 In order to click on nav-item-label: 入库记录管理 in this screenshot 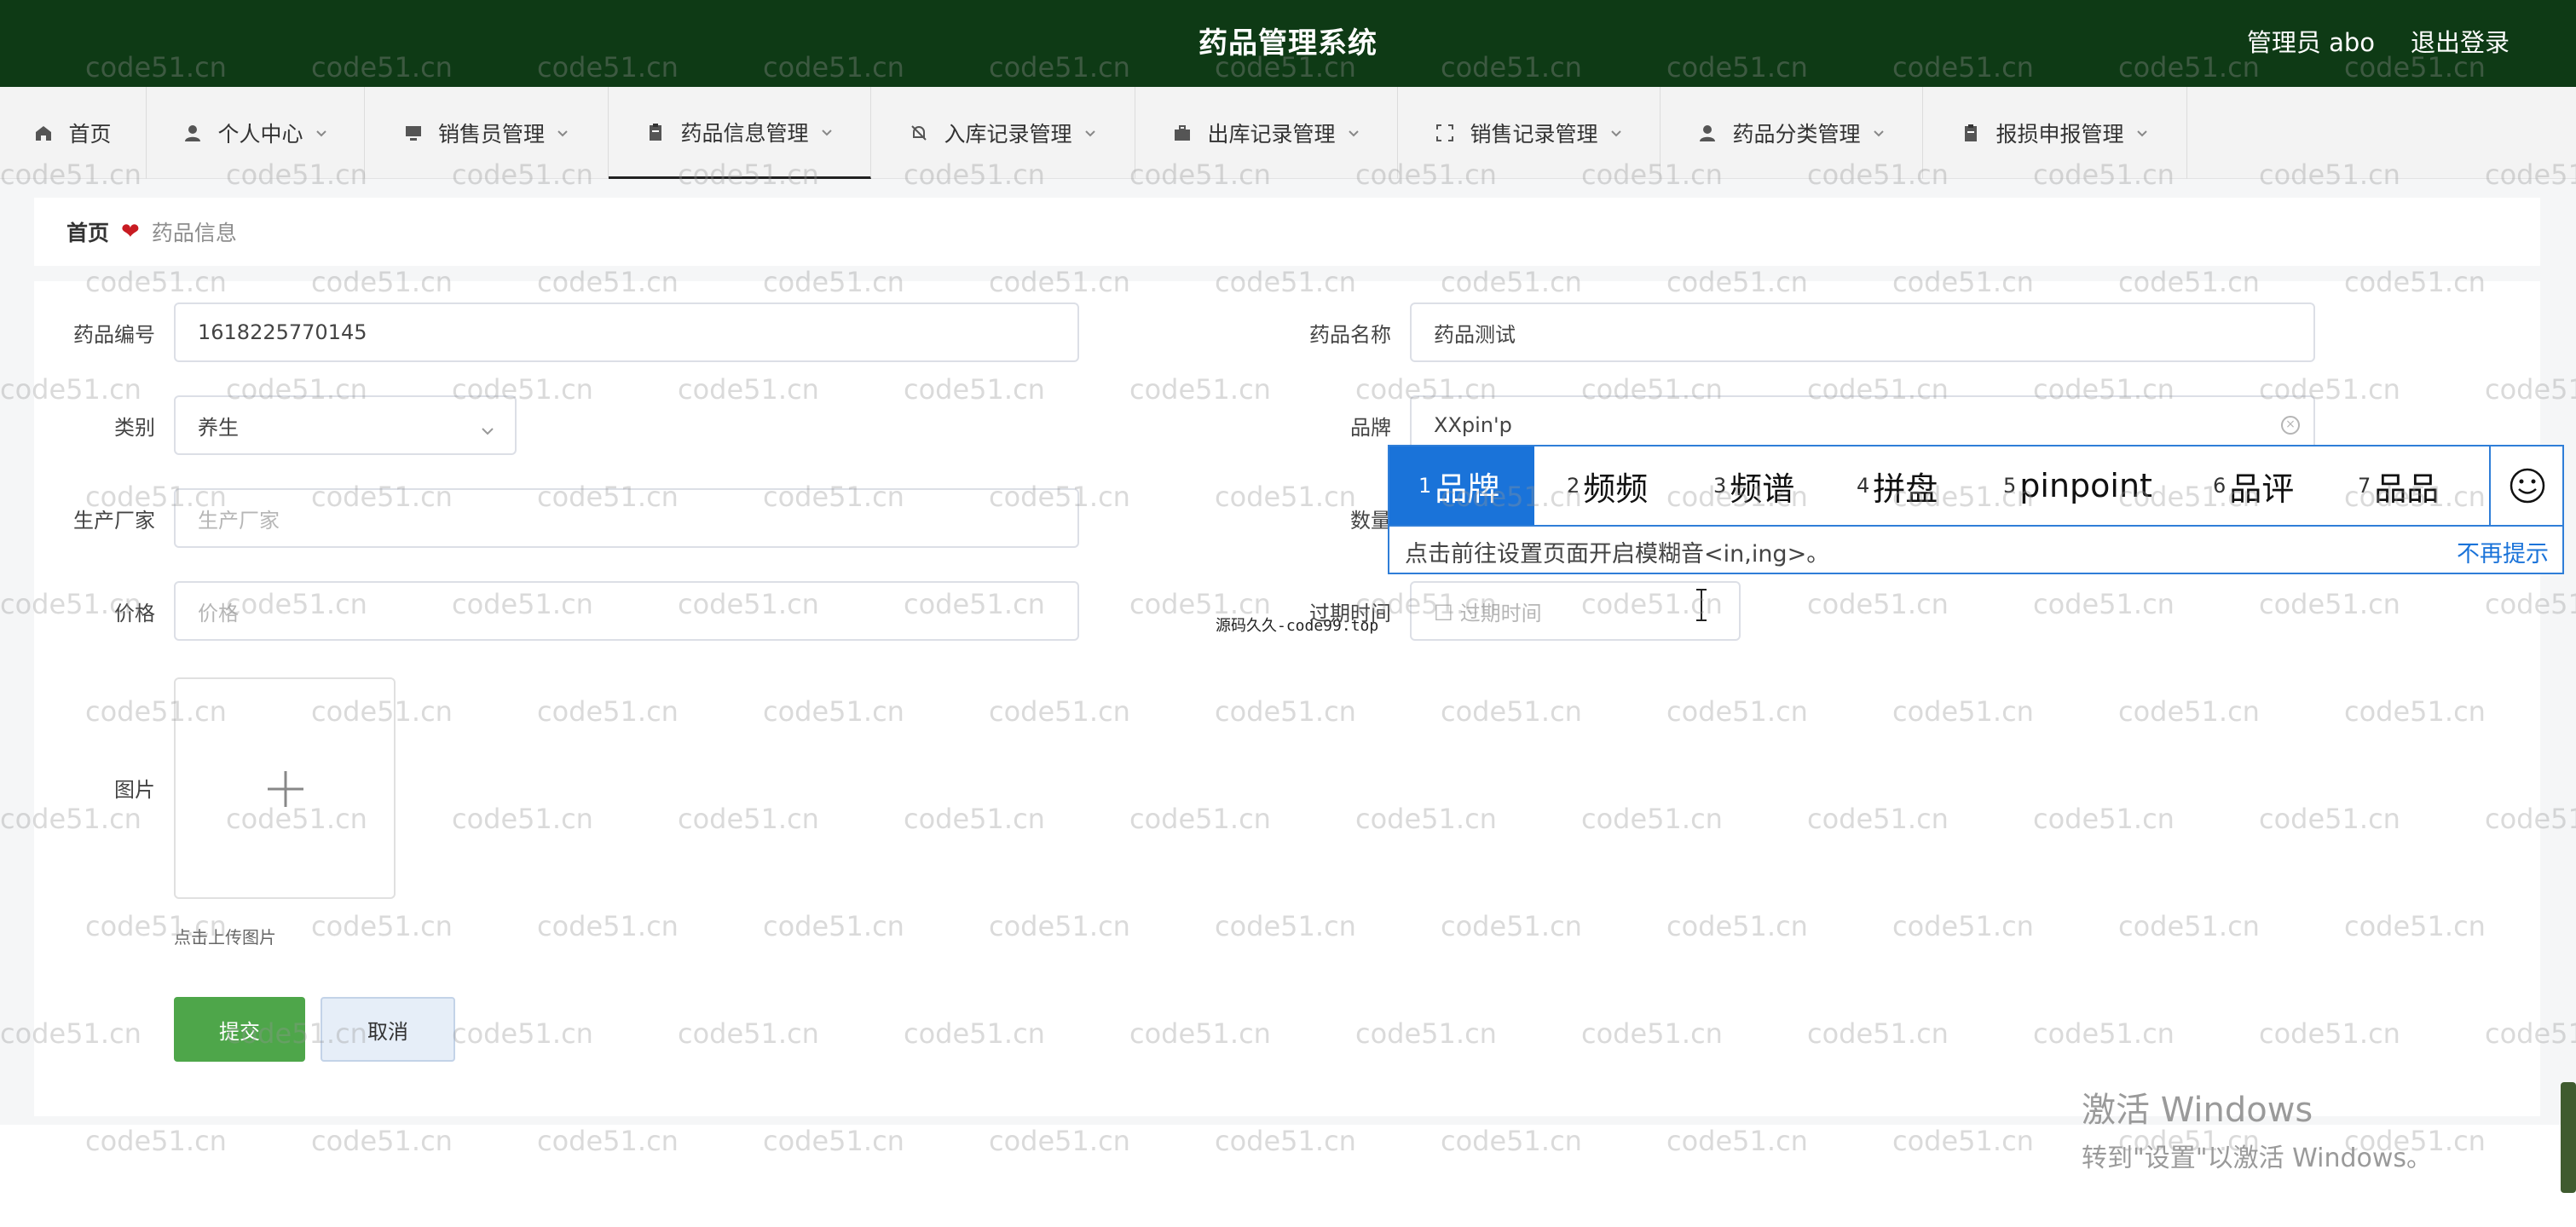, I will do `click(1008, 134)`.